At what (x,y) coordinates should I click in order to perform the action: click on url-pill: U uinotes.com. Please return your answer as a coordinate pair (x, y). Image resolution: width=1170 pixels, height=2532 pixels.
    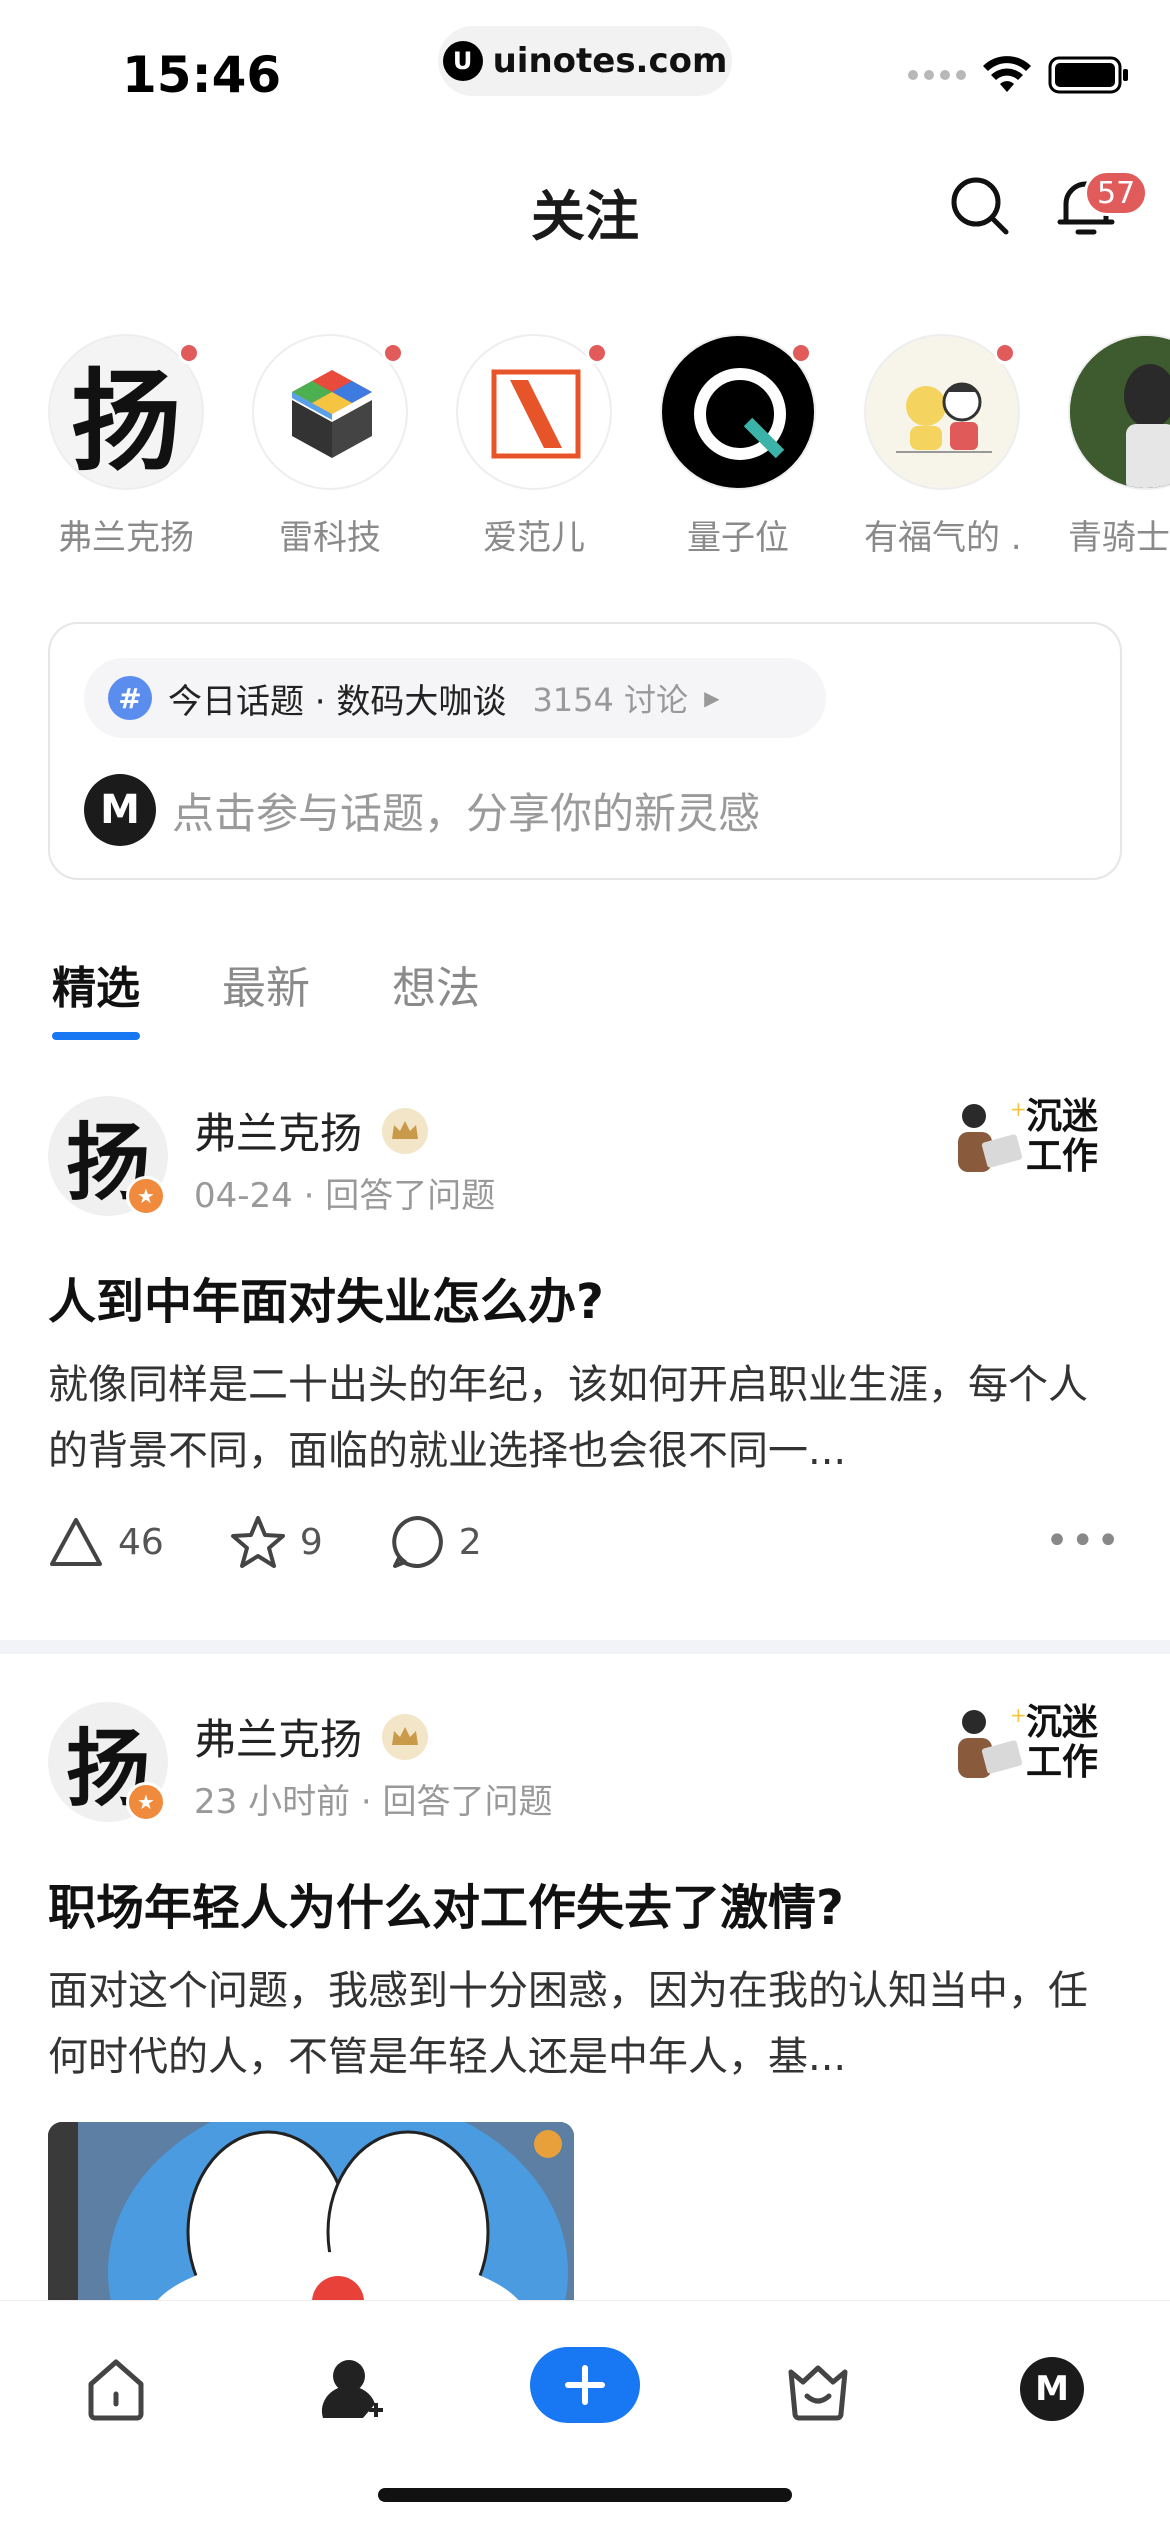
    Looking at the image, I should click on (585, 61).